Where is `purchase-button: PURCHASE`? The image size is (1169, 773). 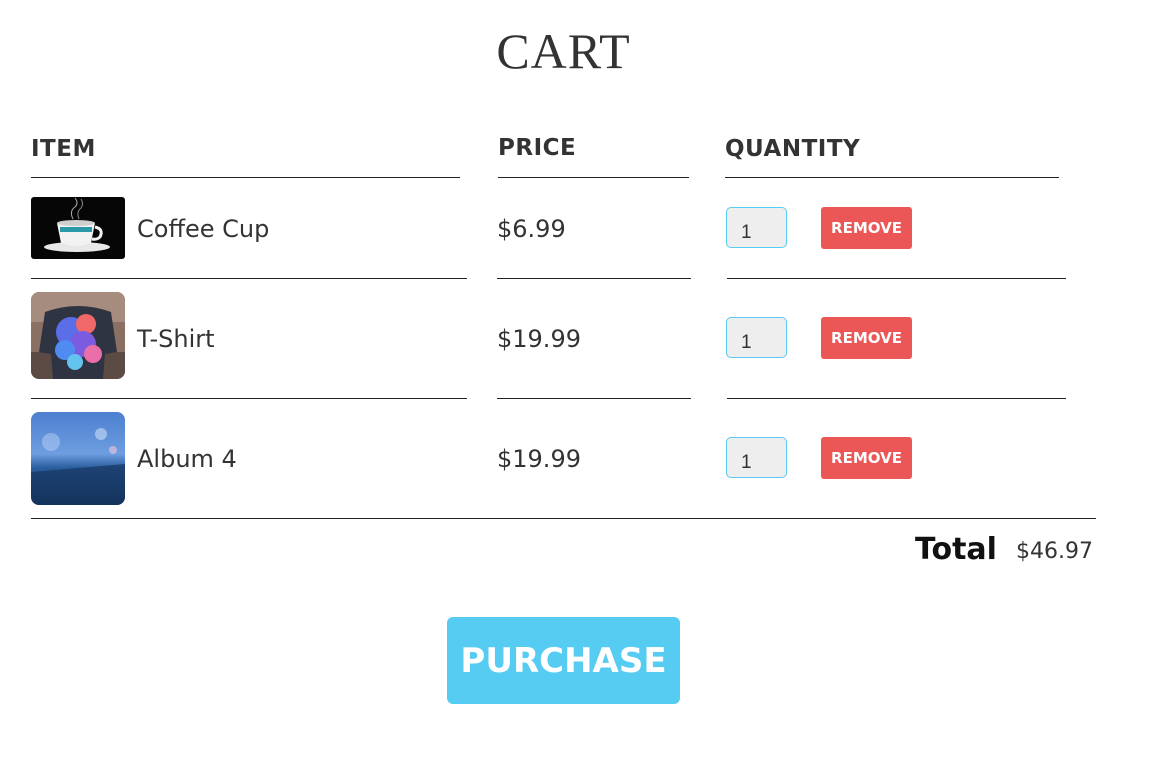
purchase-button: PURCHASE is located at coordinates (563, 660).